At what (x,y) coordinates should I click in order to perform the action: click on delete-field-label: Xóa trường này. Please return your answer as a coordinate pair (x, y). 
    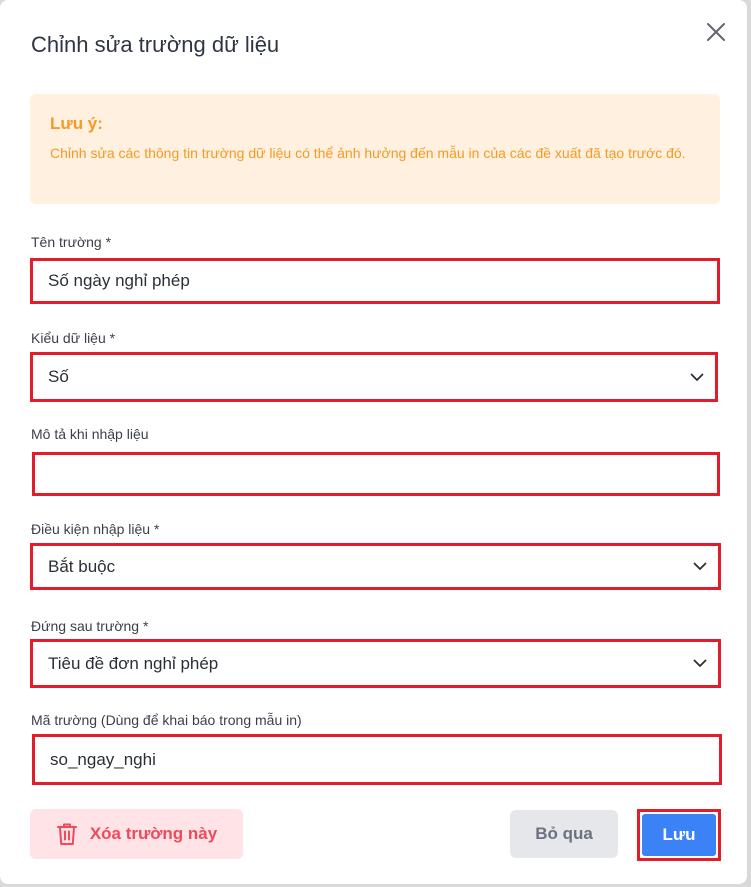
    Looking at the image, I should click on (153, 833).